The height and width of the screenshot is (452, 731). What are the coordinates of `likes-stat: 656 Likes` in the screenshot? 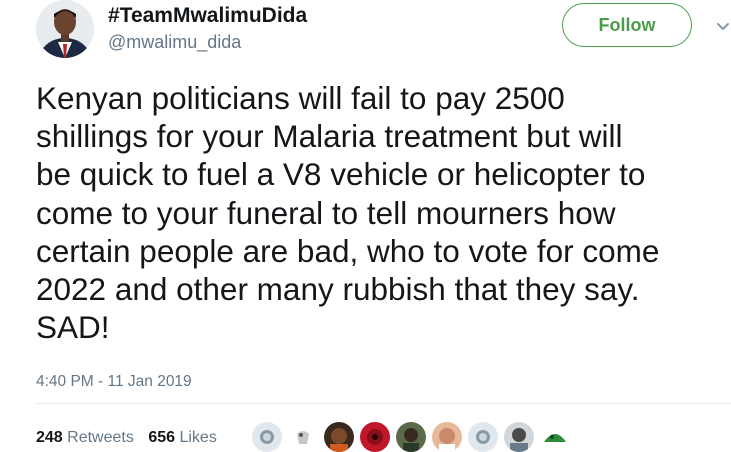 It's located at (187, 437).